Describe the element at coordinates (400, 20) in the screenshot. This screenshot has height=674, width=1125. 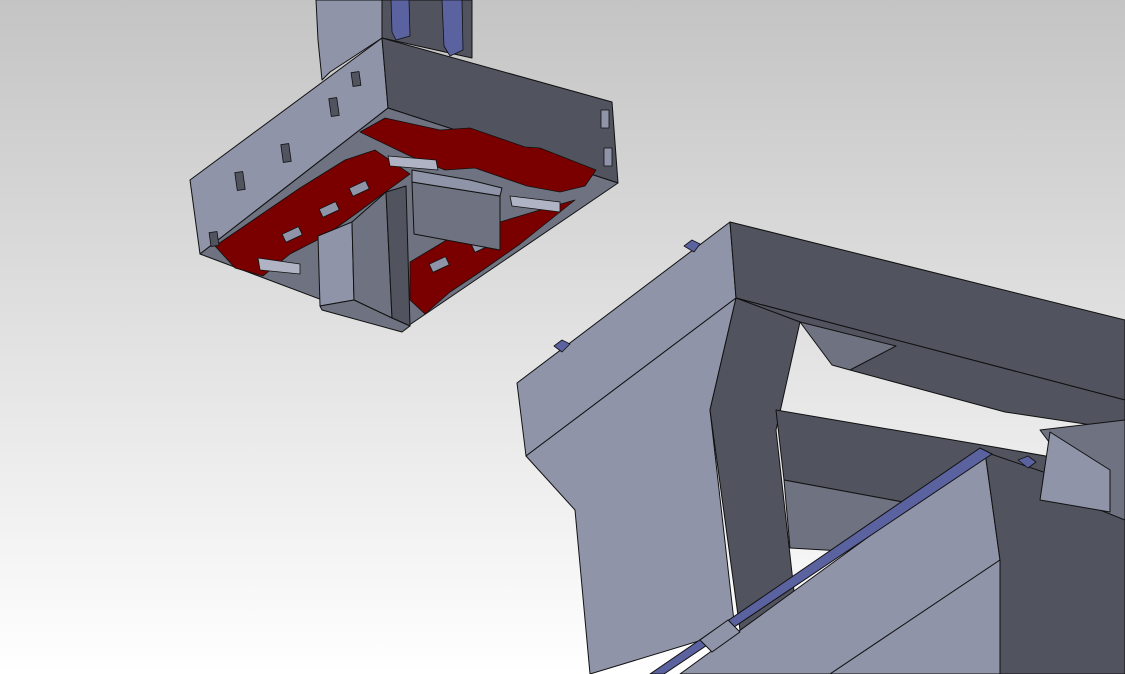
I see `column-bracket-left` at that location.